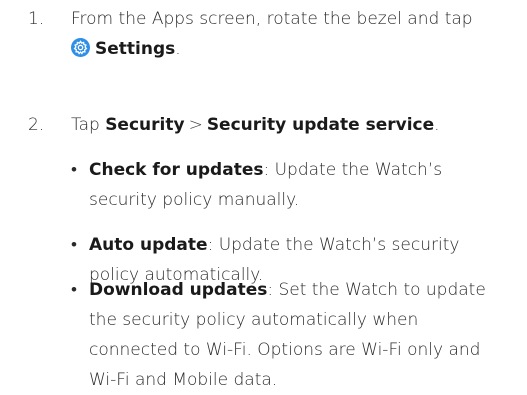 This screenshot has height=395, width=527. What do you see at coordinates (195, 125) in the screenshot?
I see `chevron-right-icon: >` at bounding box center [195, 125].